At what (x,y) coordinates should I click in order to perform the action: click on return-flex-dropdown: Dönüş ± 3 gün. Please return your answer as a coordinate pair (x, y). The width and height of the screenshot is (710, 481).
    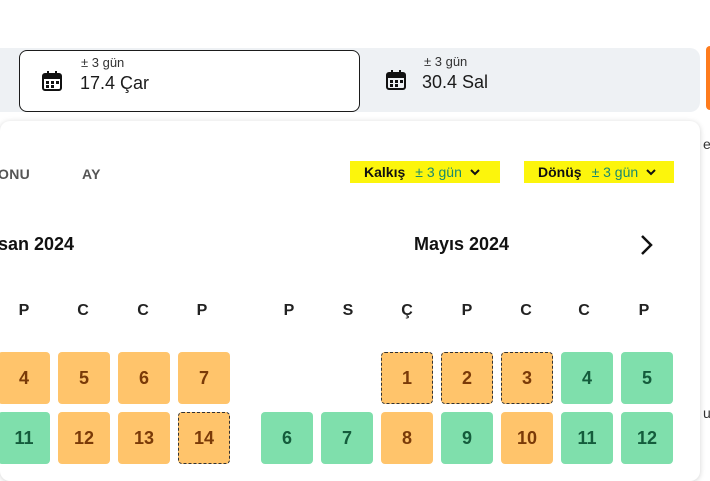
    Looking at the image, I should click on (599, 172).